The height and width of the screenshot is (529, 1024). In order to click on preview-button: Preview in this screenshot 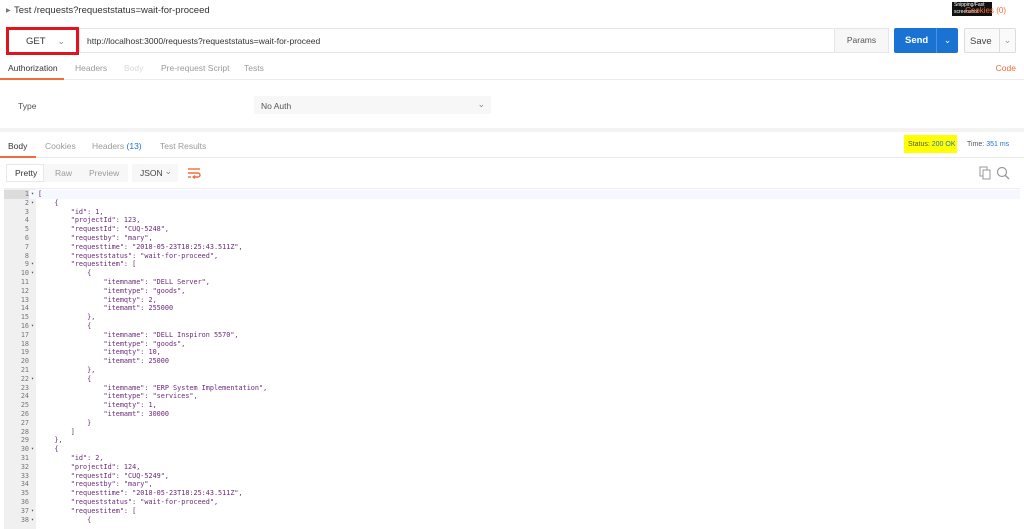, I will do `click(104, 173)`.